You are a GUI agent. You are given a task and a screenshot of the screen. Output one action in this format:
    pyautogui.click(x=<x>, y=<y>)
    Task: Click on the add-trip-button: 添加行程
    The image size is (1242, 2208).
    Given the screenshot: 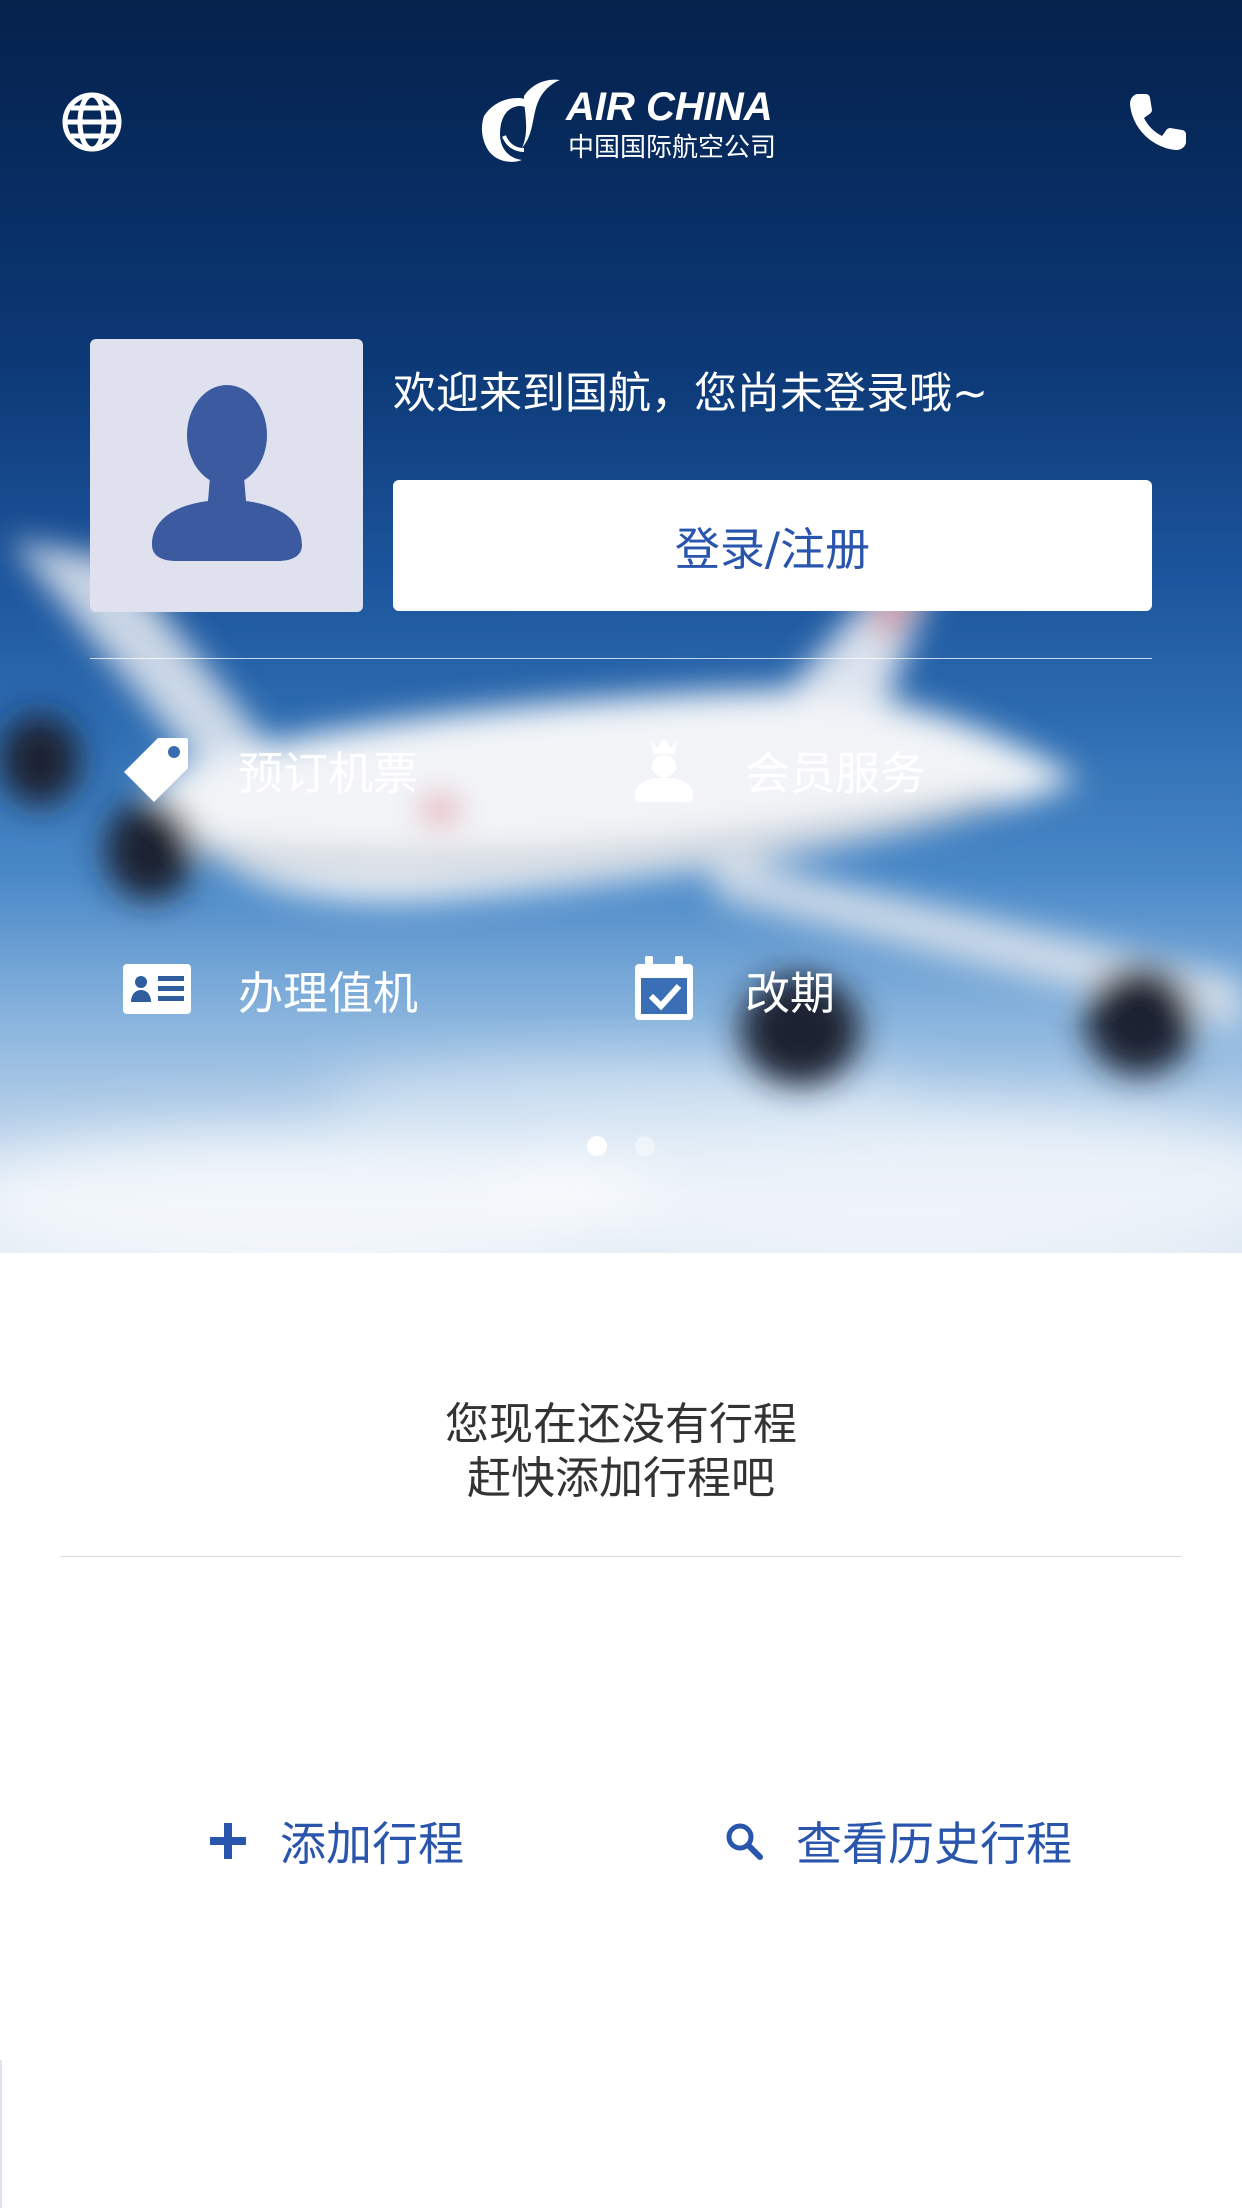 What is the action you would take?
    pyautogui.click(x=335, y=1841)
    